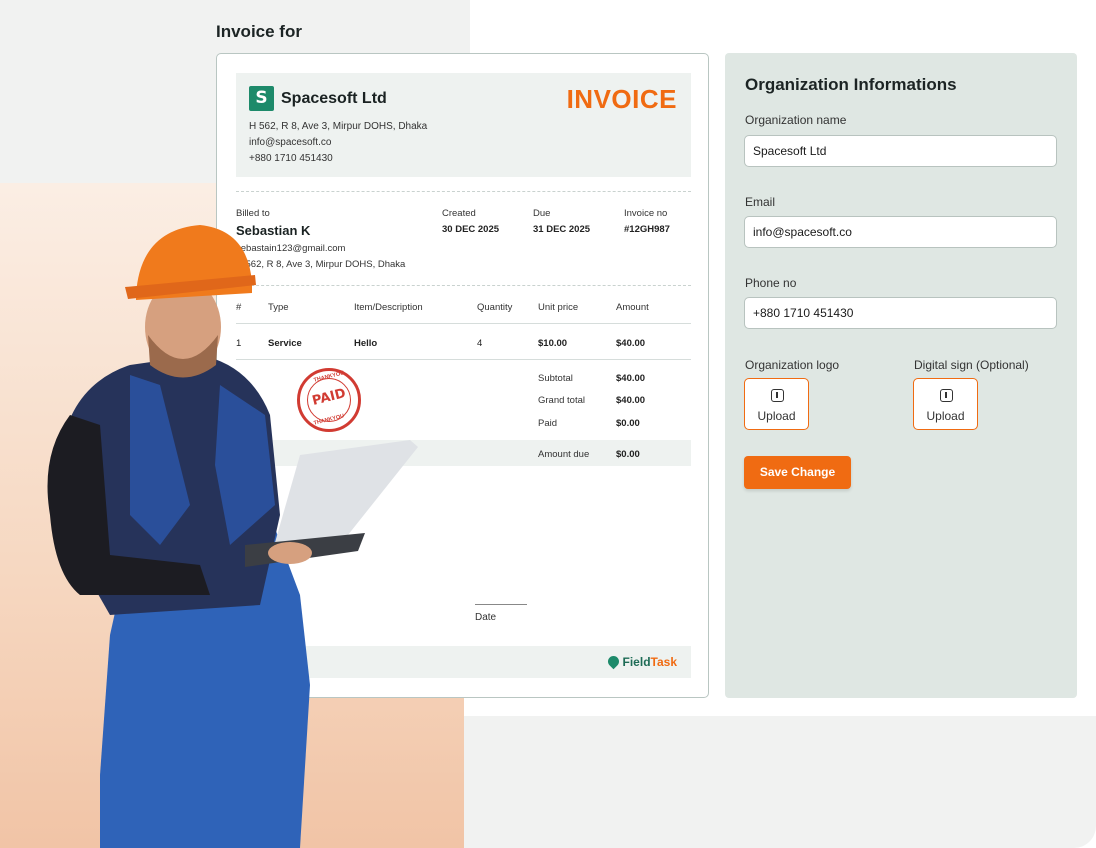  I want to click on phone-input, so click(900, 313).